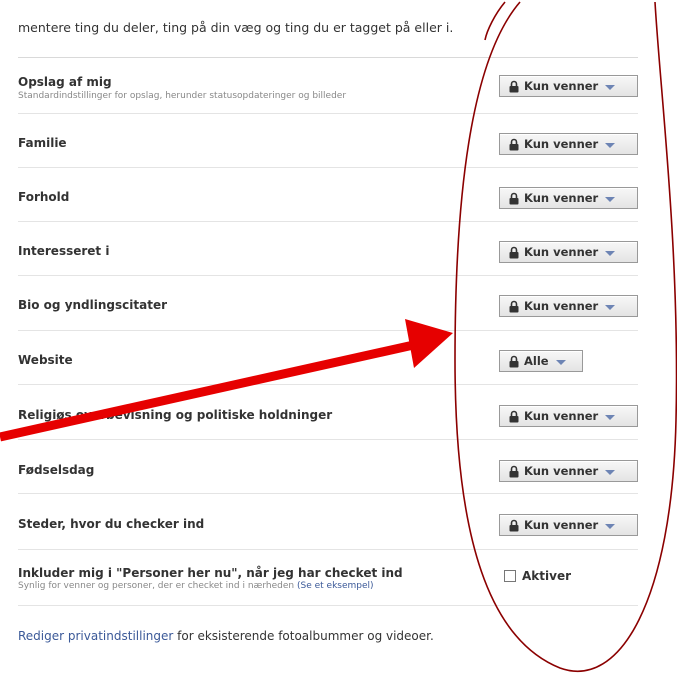 The height and width of the screenshot is (675, 677). Describe the element at coordinates (93, 305) in the screenshot. I see `row-label: Bio og yndlingscitater` at that location.